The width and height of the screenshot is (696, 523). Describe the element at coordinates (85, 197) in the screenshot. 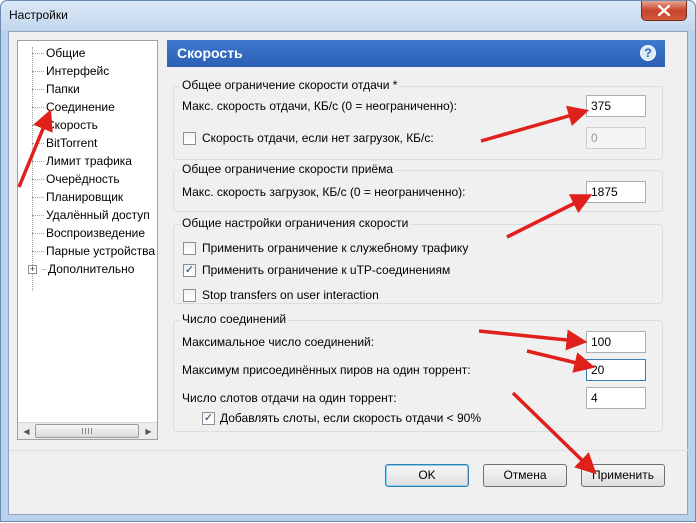

I see `tree-item-label: Планировщик` at that location.